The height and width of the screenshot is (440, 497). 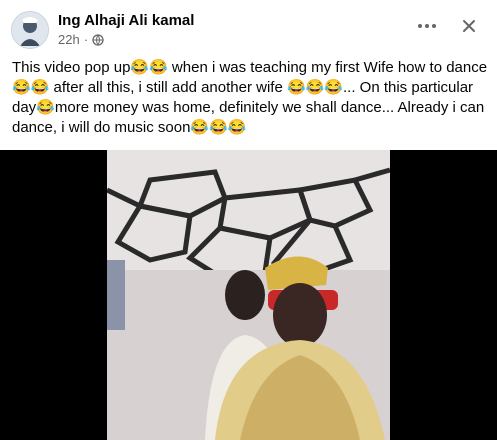 I want to click on close-icon, so click(x=469, y=26).